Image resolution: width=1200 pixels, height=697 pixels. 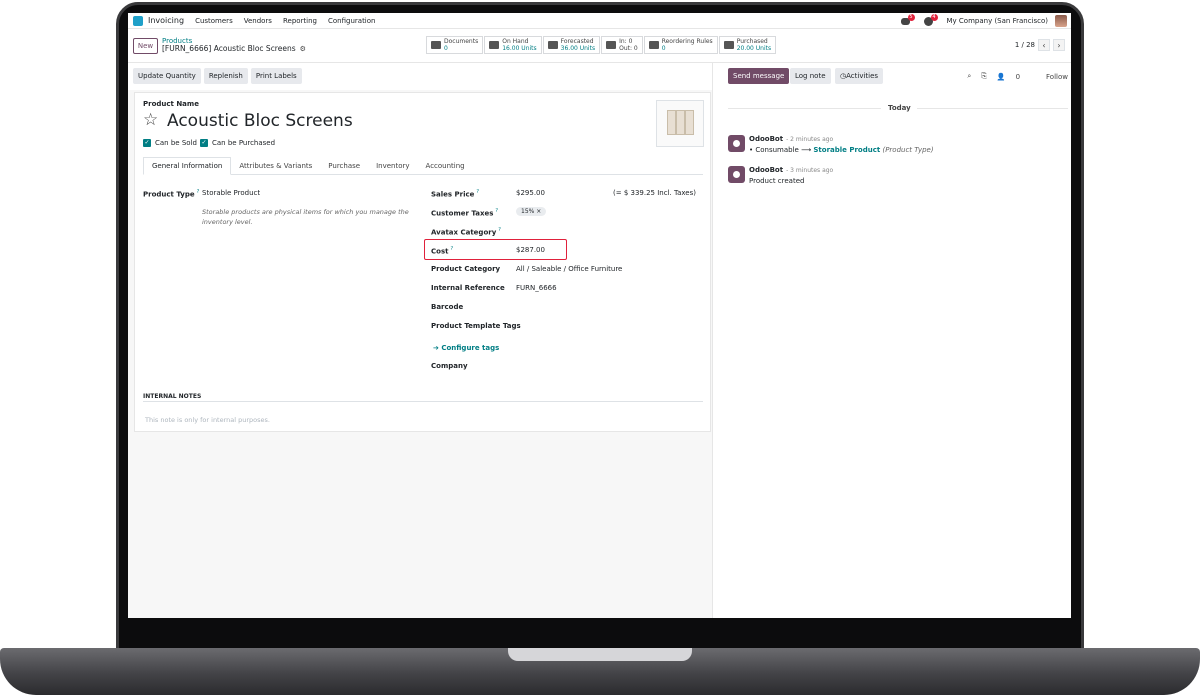 I want to click on product-name-field: Acoustic Bloc Screens, so click(x=260, y=121).